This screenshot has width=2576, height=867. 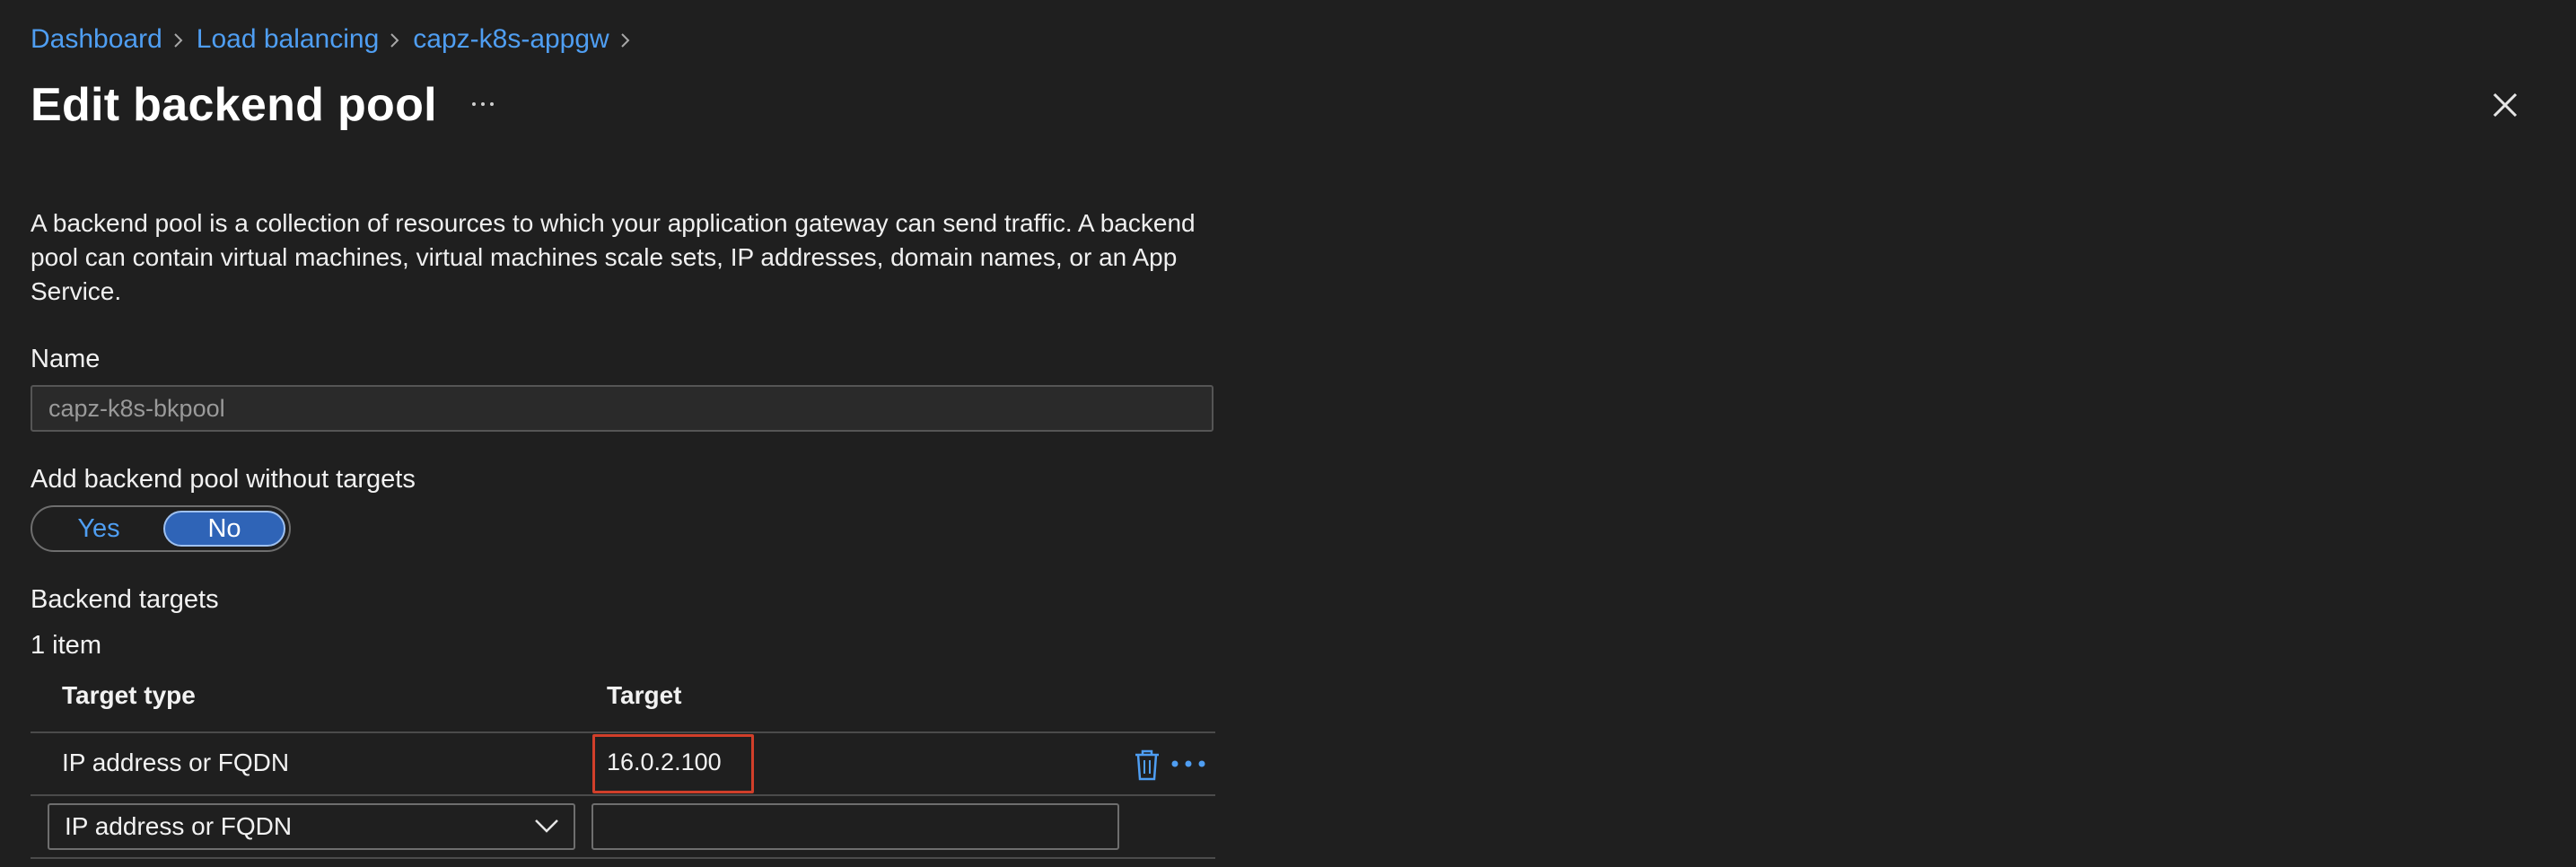 I want to click on table-row-target: 16.0.2.100, so click(x=664, y=762).